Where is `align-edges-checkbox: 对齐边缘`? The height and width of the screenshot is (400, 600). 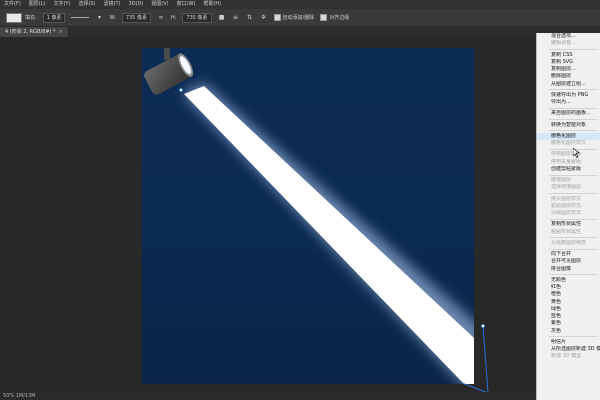 align-edges-checkbox: 对齐边缘 is located at coordinates (334, 17).